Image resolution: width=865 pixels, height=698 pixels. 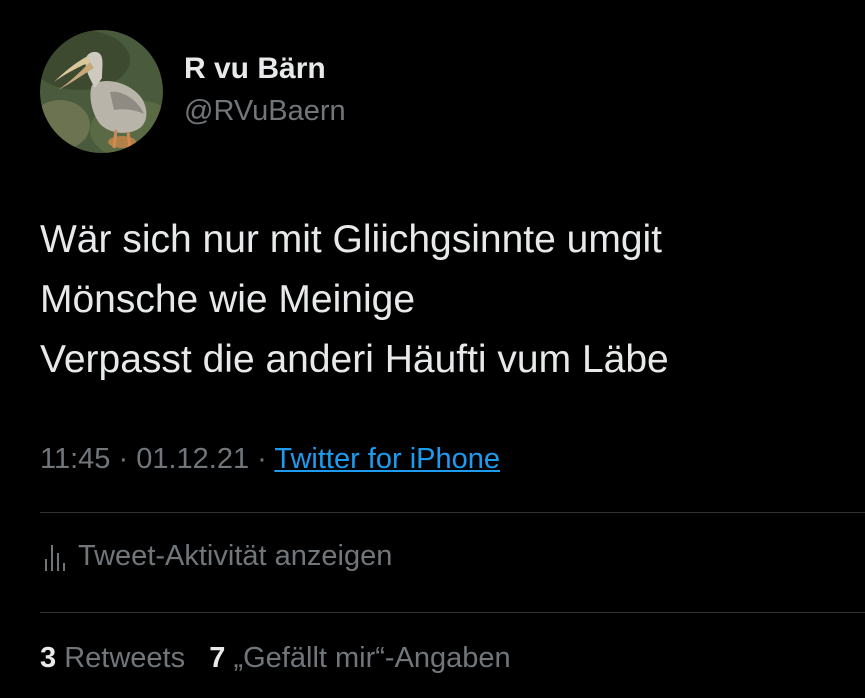 I want to click on likes-stat: 7 „Gefällt mir“-Angaben, so click(x=359, y=658).